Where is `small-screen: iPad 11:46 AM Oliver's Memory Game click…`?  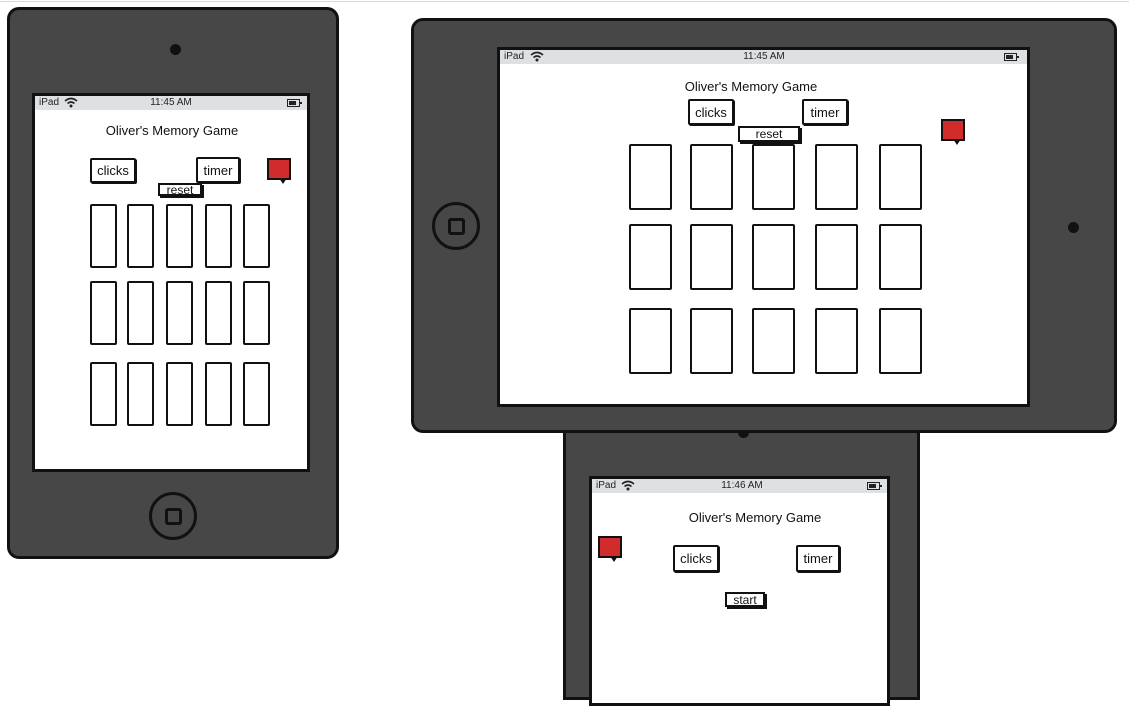
small-screen: iPad 11:46 AM Oliver's Memory Game click… is located at coordinates (739, 591).